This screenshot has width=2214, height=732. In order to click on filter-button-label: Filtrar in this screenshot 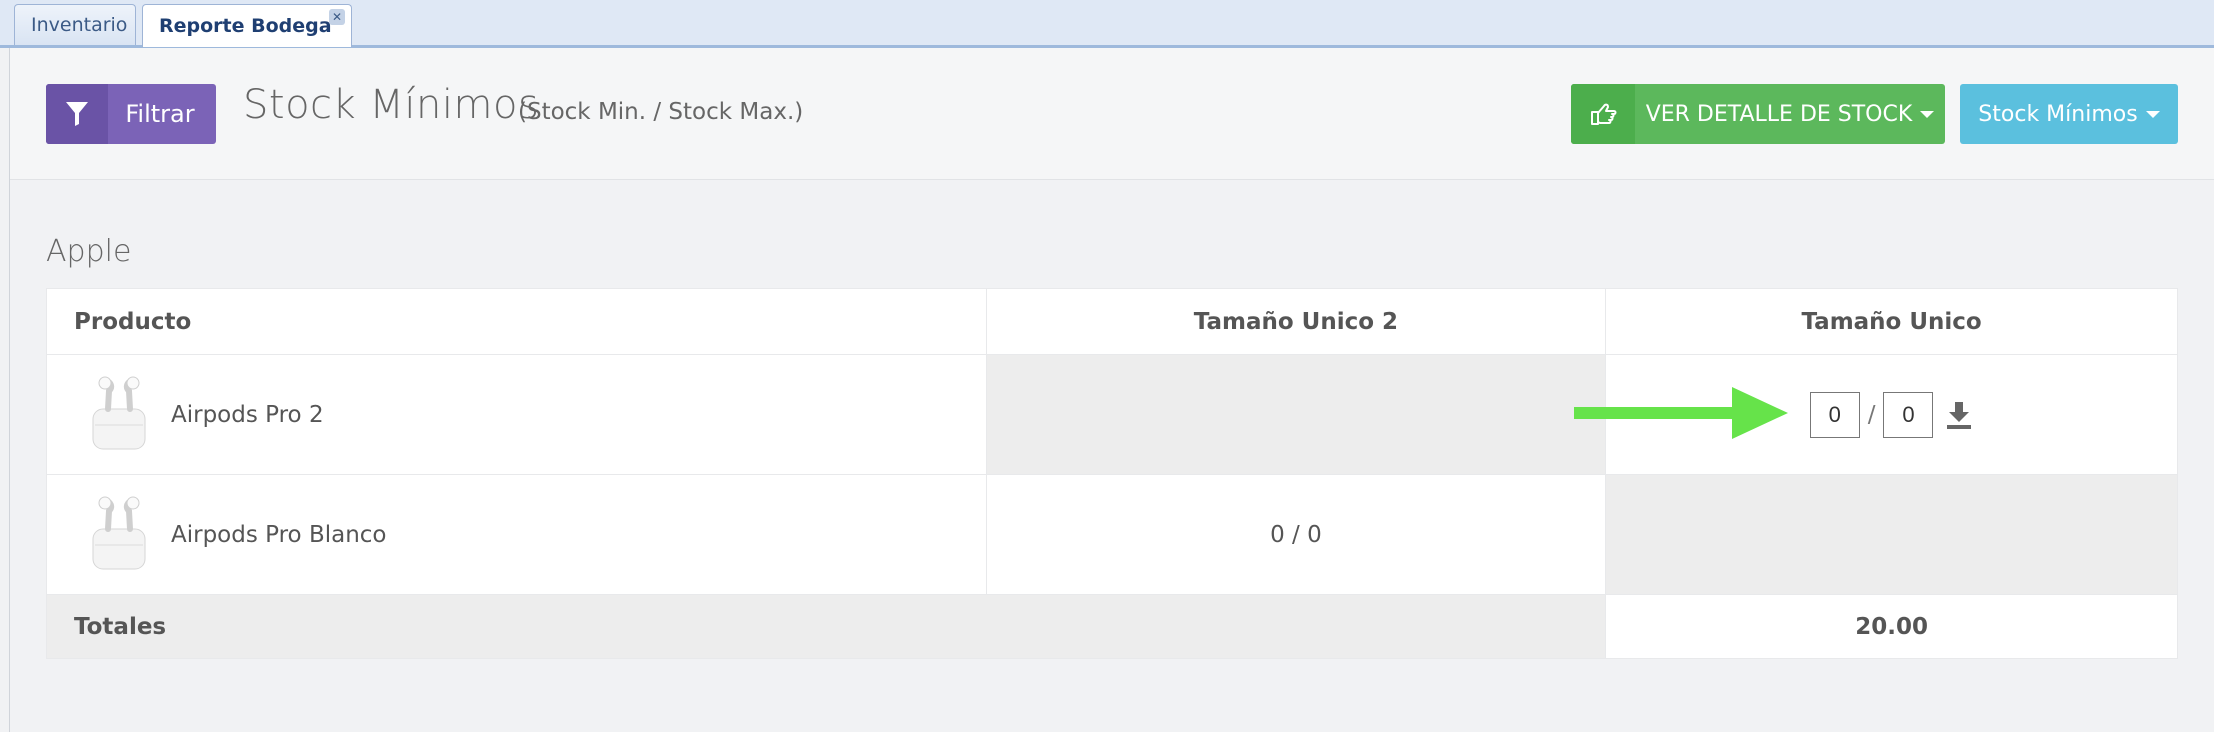, I will do `click(160, 114)`.